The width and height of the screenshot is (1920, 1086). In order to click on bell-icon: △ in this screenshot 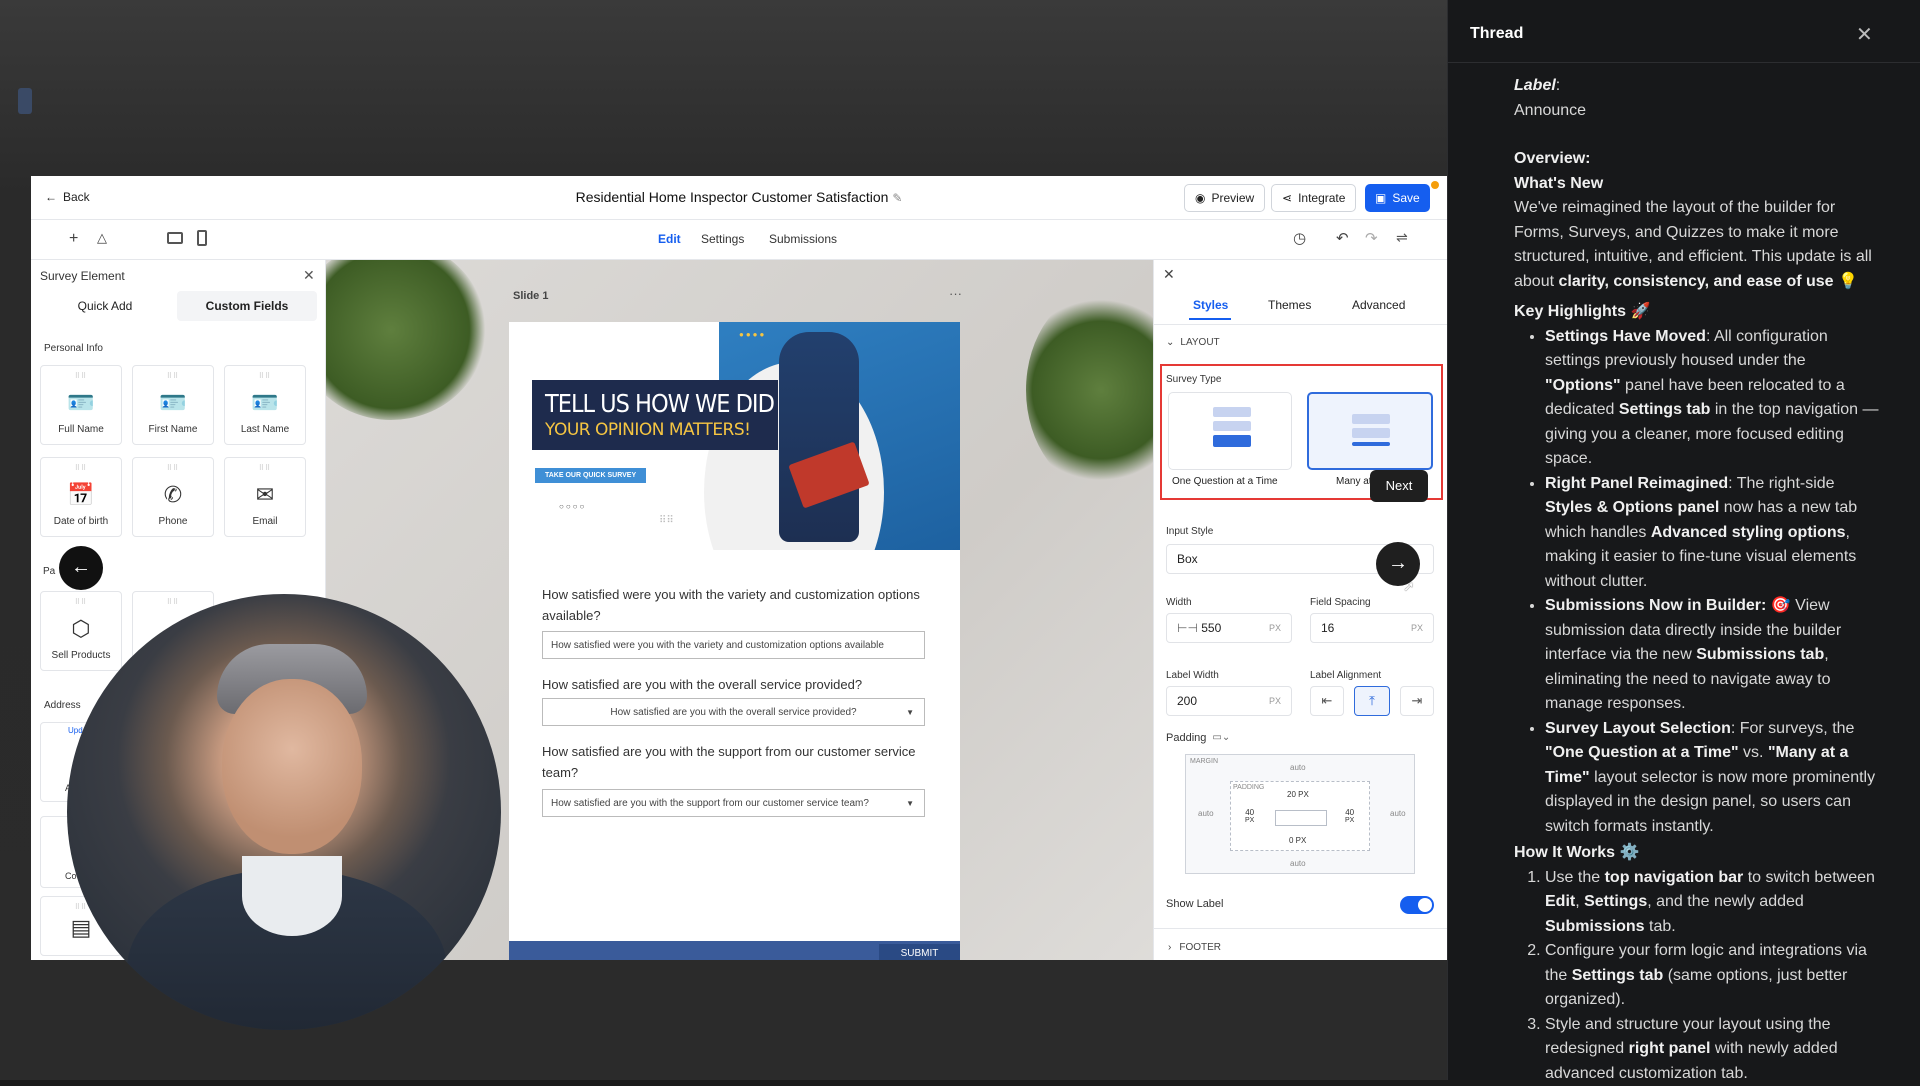, I will do `click(102, 238)`.